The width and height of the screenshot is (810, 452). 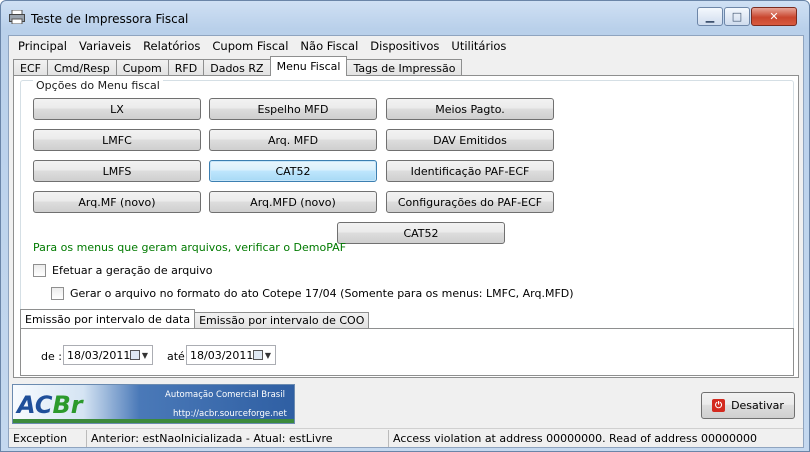 I want to click on desativar-button: ⏻ Desativar, so click(x=748, y=405).